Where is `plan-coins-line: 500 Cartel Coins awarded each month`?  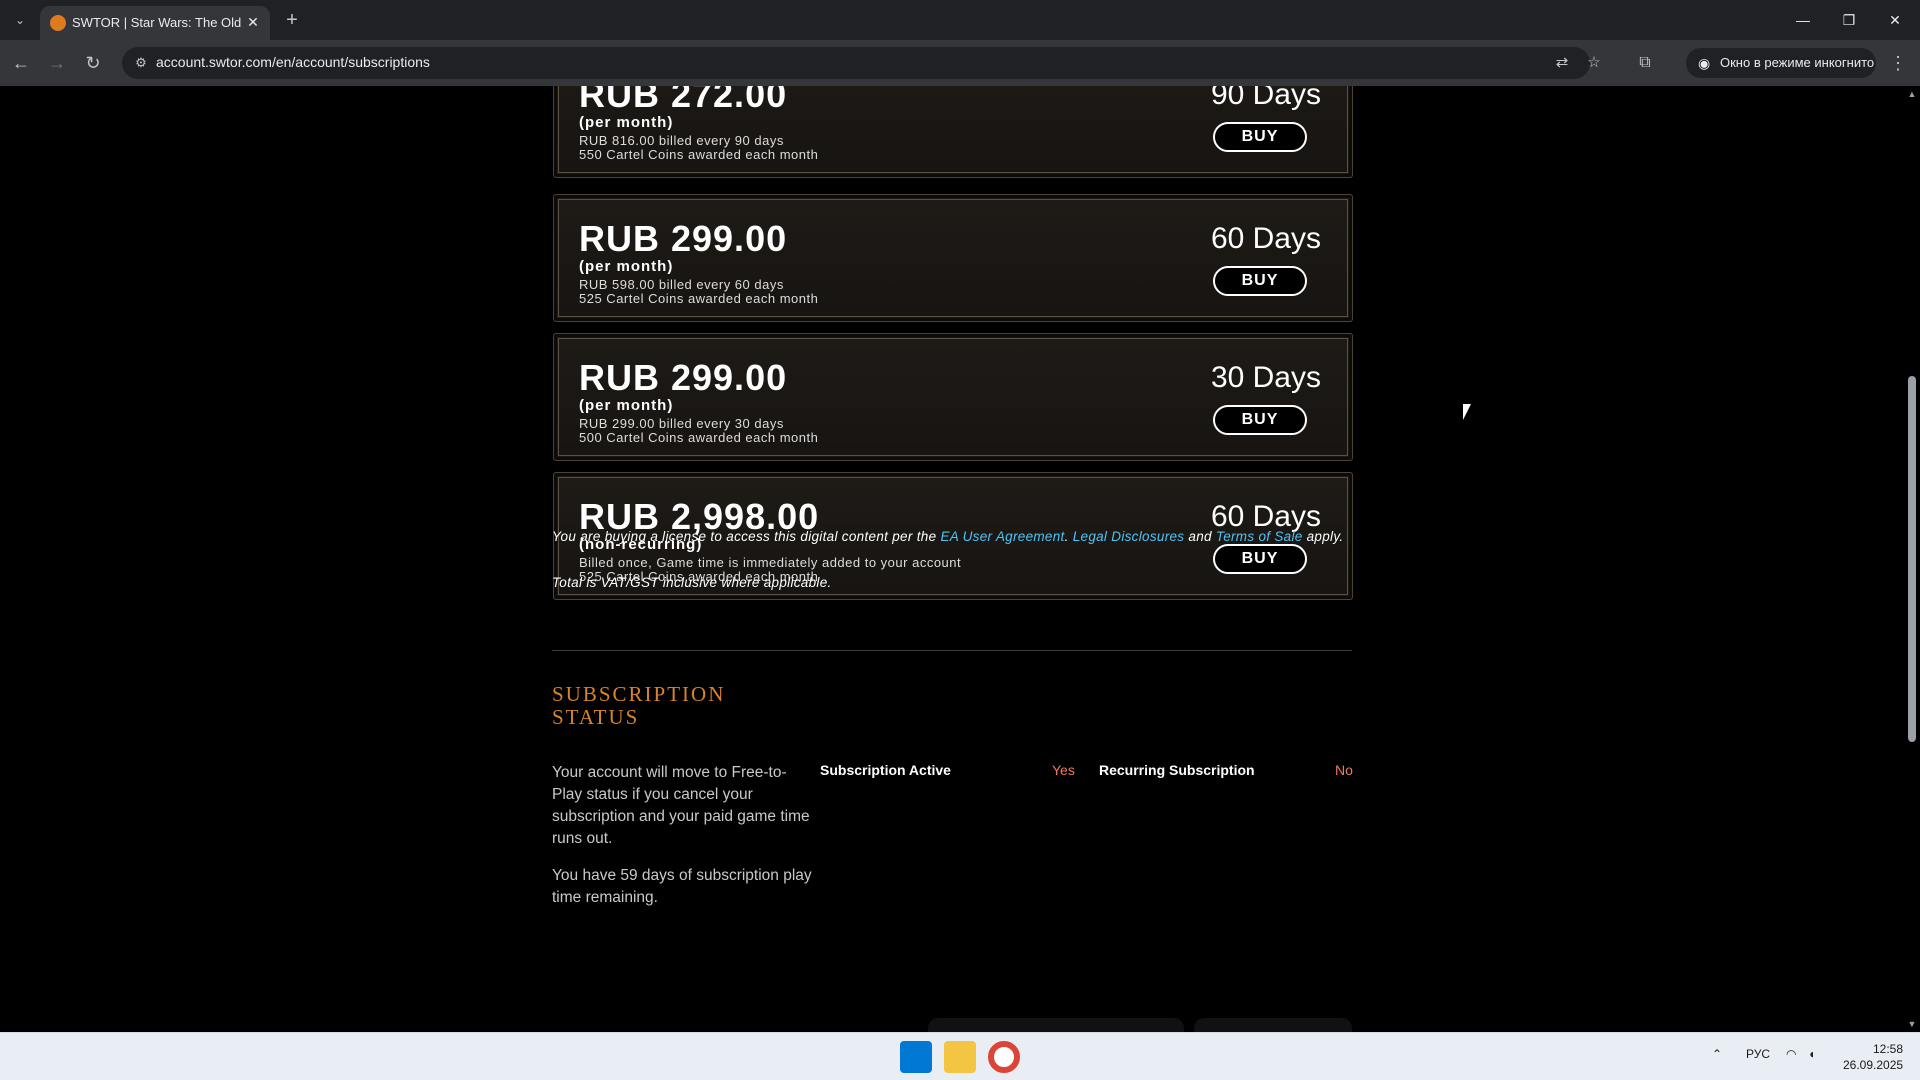
plan-coins-line: 500 Cartel Coins awarded each month is located at coordinates (699, 437).